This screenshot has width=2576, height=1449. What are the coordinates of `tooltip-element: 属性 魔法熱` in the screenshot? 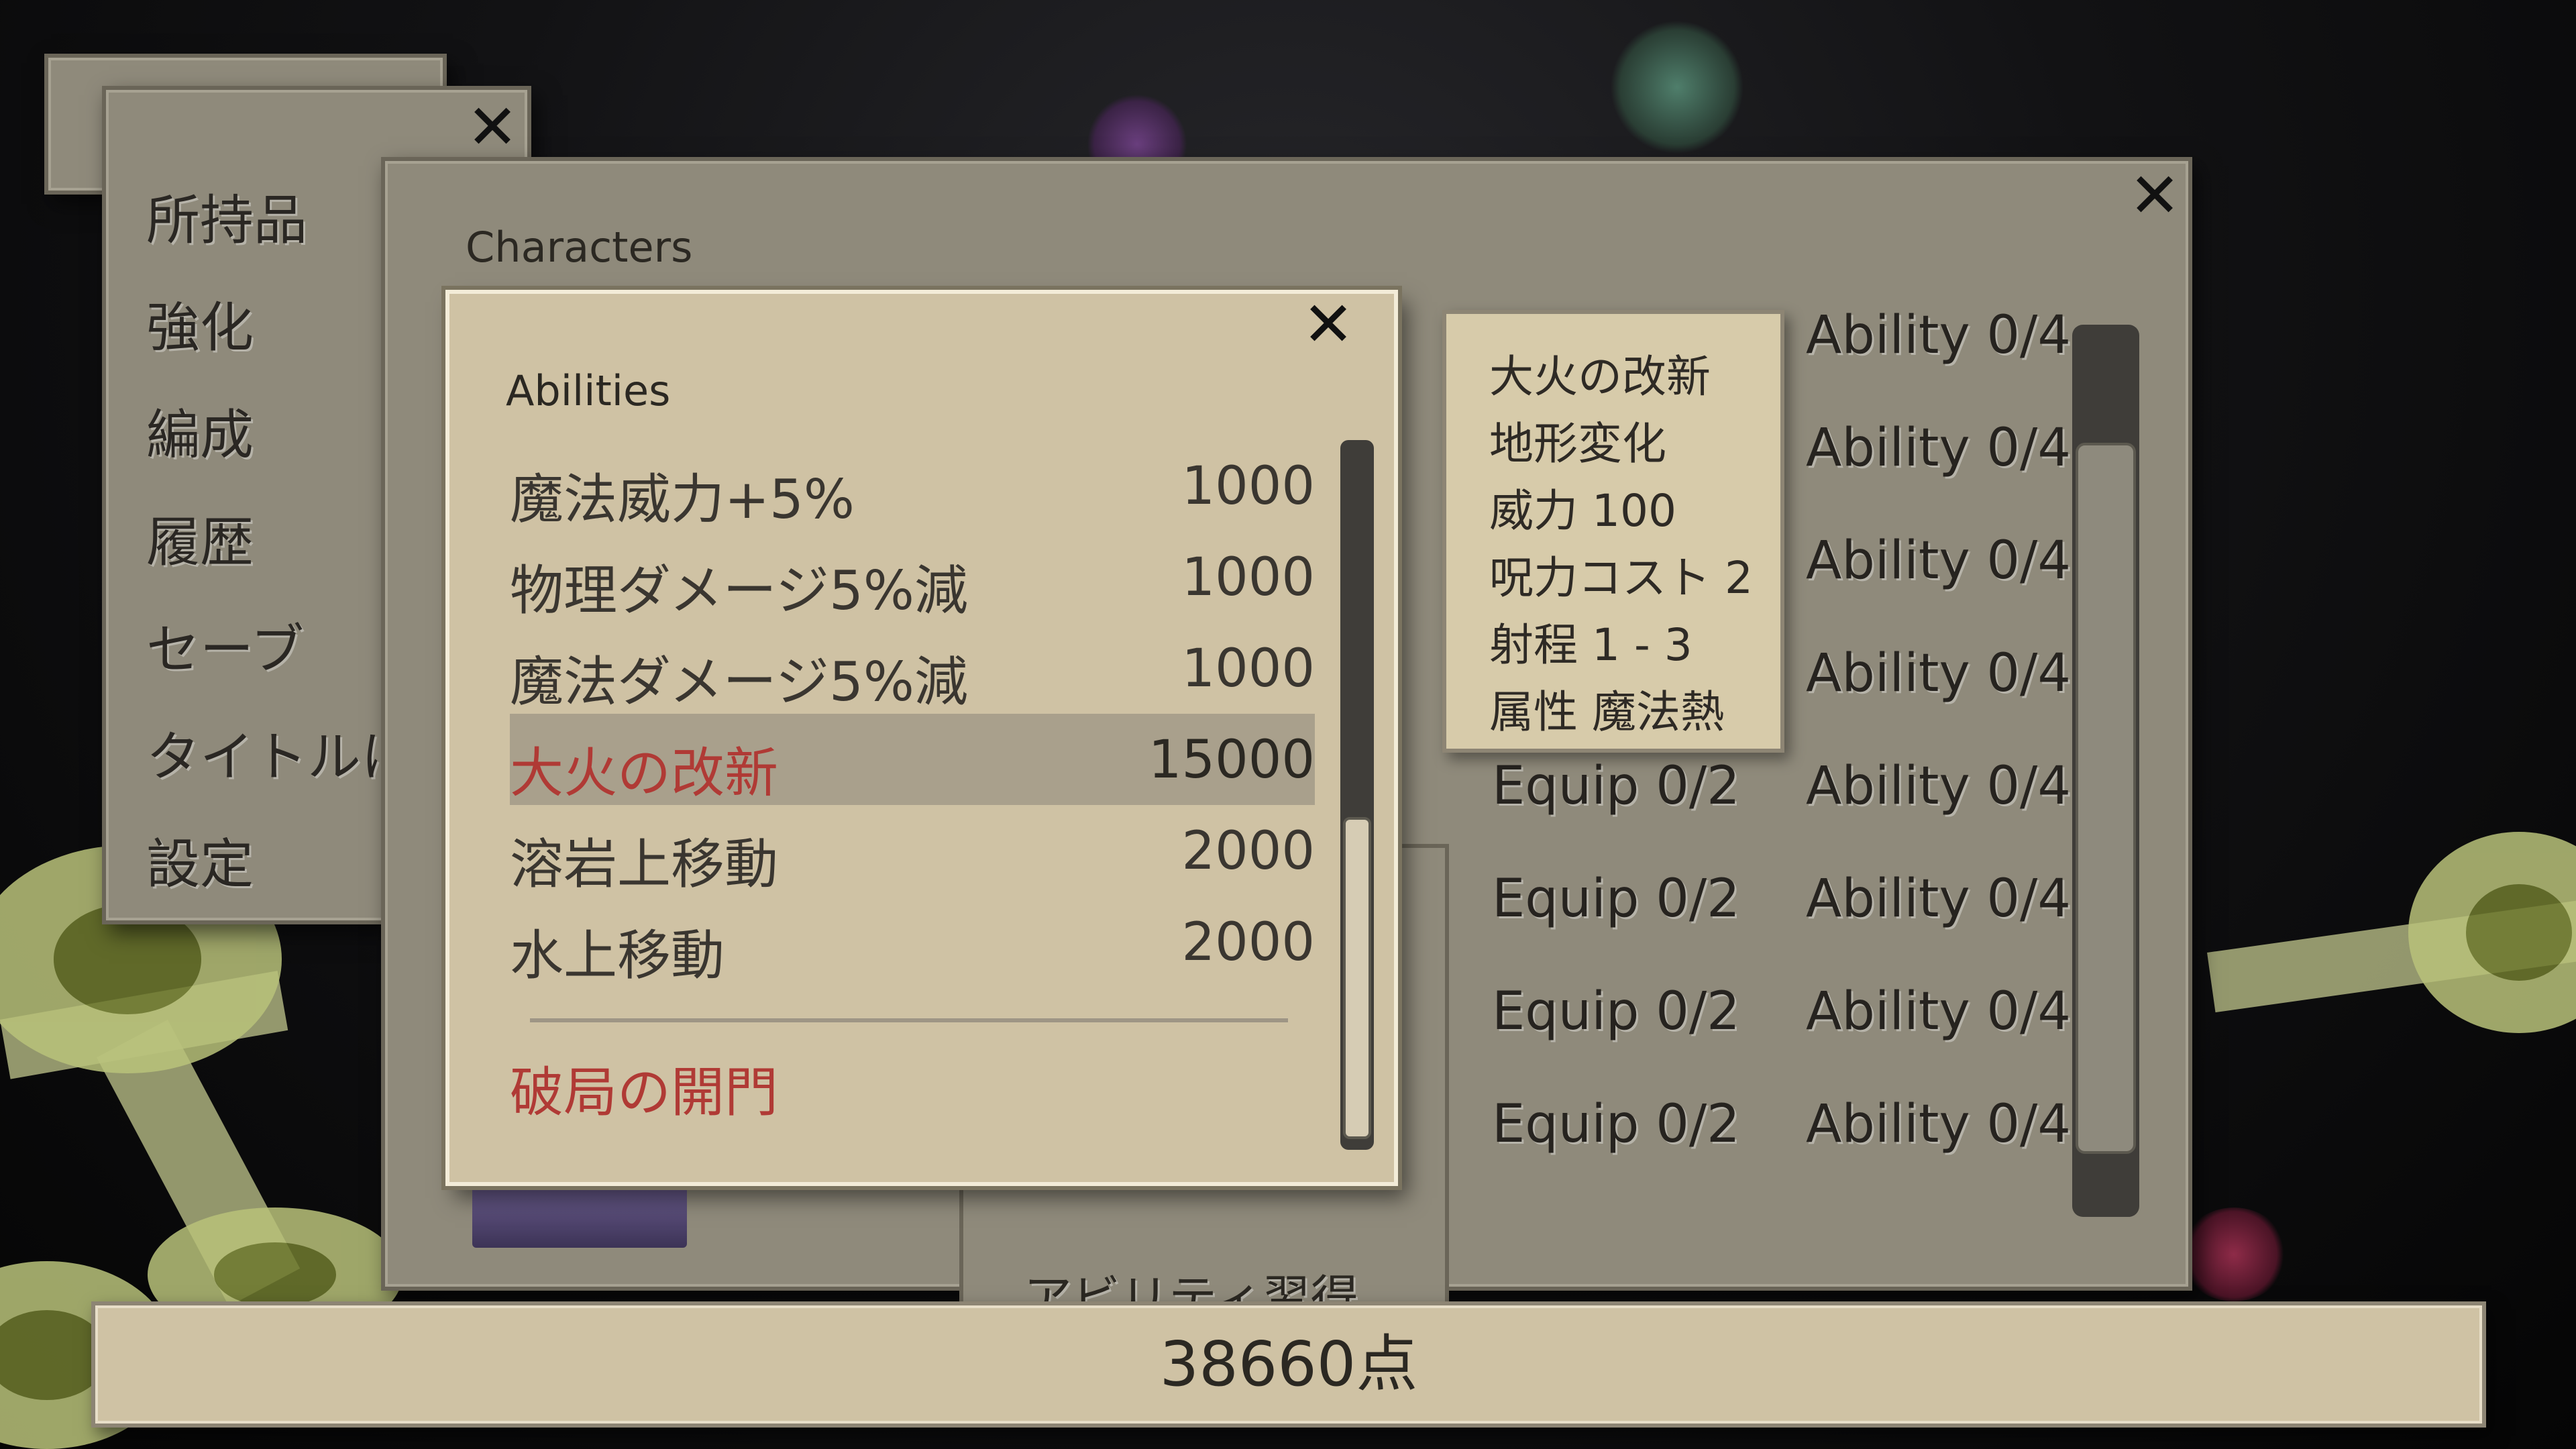 It's located at (1607, 712).